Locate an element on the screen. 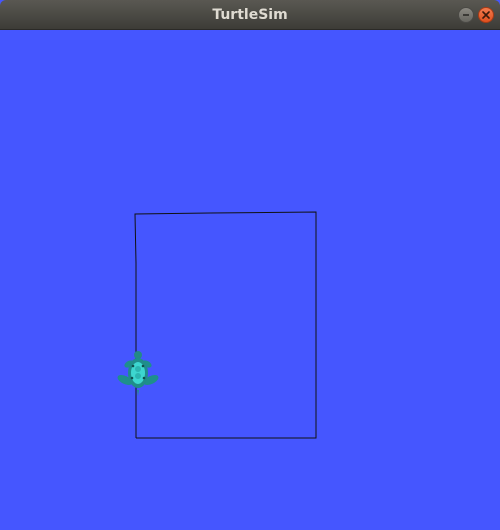 The height and width of the screenshot is (530, 500). close-icon is located at coordinates (486, 15).